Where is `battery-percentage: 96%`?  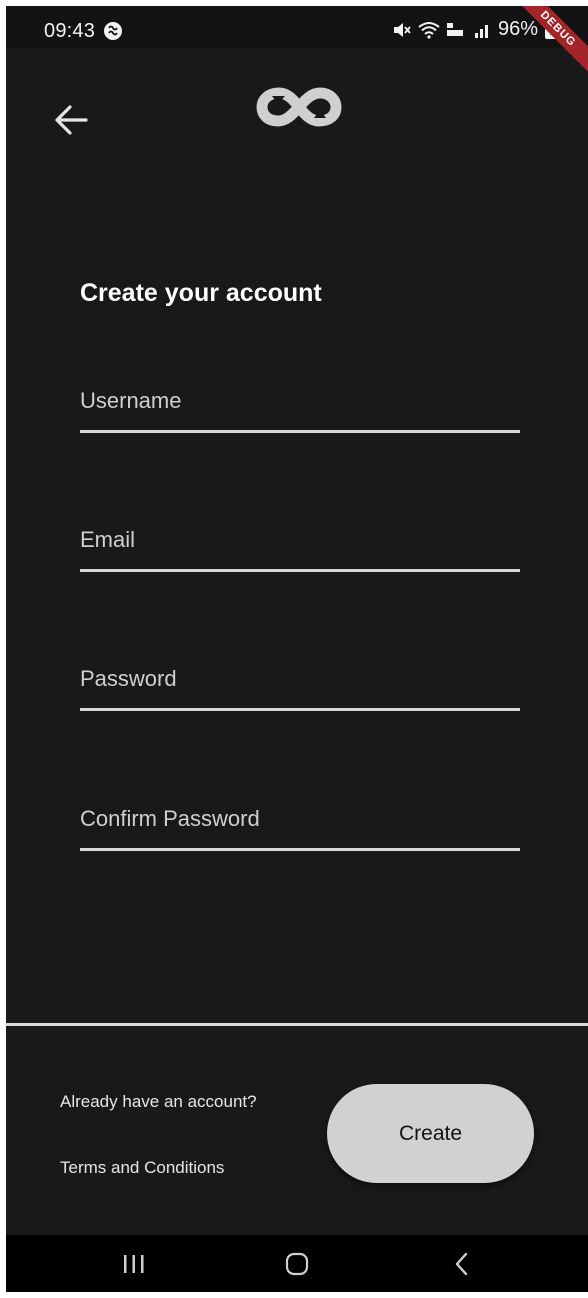
battery-percentage: 96% is located at coordinates (517, 29).